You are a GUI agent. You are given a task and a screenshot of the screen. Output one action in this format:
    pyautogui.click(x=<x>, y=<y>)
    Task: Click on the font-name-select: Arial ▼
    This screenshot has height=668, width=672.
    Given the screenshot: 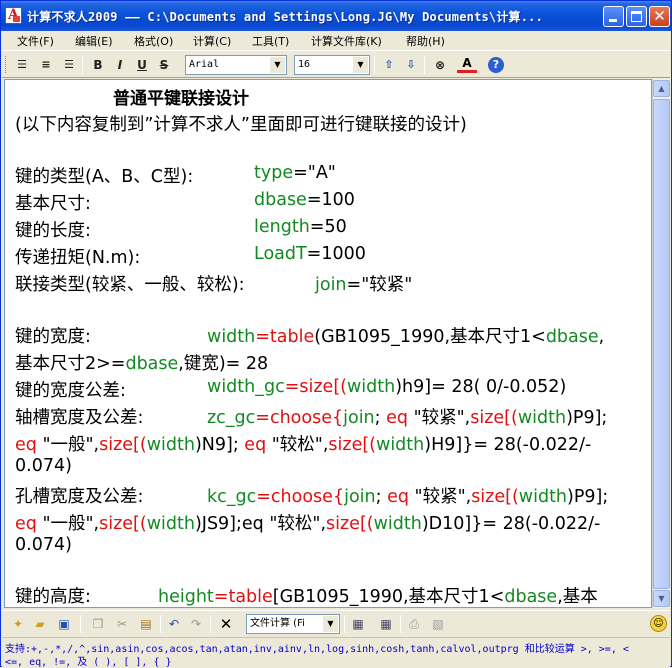 What is the action you would take?
    pyautogui.click(x=236, y=65)
    